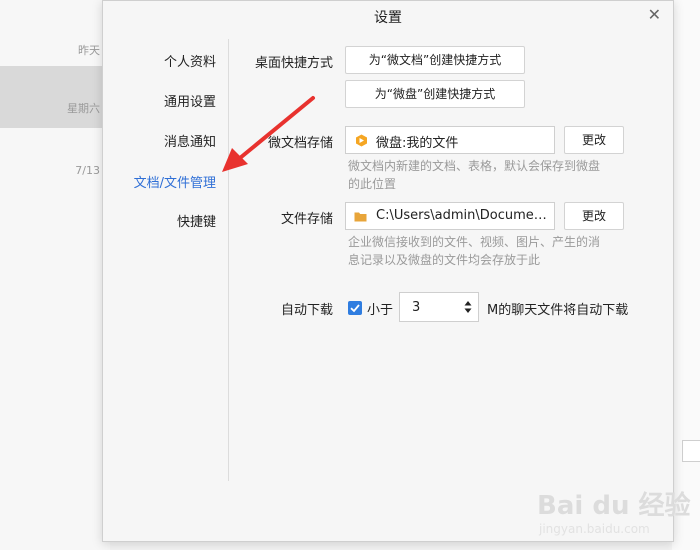 Image resolution: width=700 pixels, height=550 pixels. What do you see at coordinates (474, 175) in the screenshot?
I see `doc-storage-hint: 微文档内新建的文档、表格，默认会保存到微盘的此位置` at bounding box center [474, 175].